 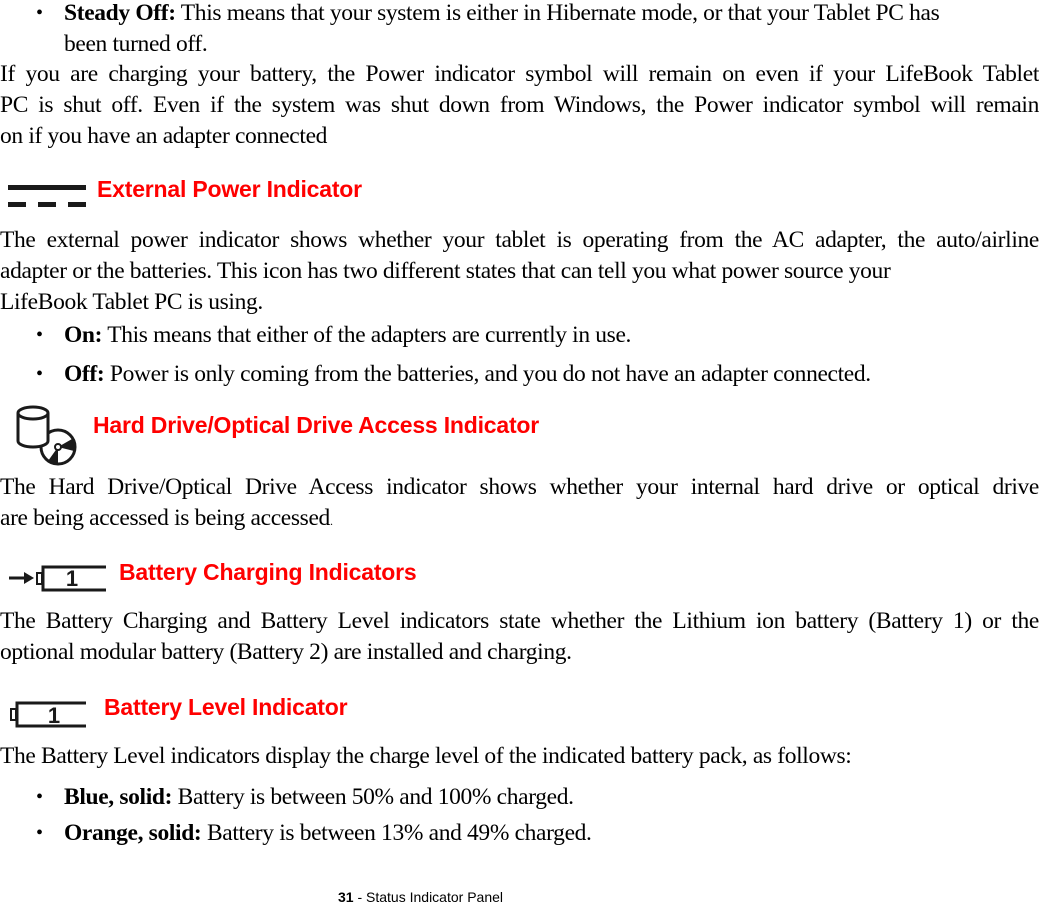 I want to click on bullet-label: Blue, solid:, so click(x=118, y=797).